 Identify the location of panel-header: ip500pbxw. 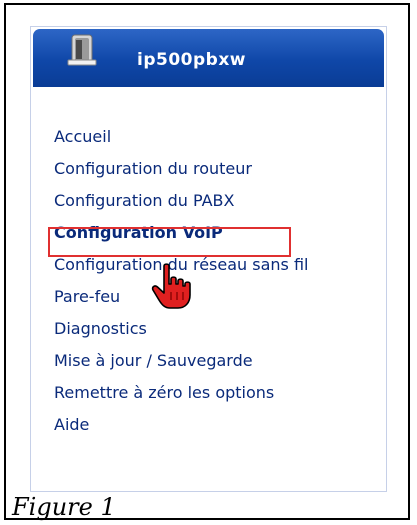
(208, 58).